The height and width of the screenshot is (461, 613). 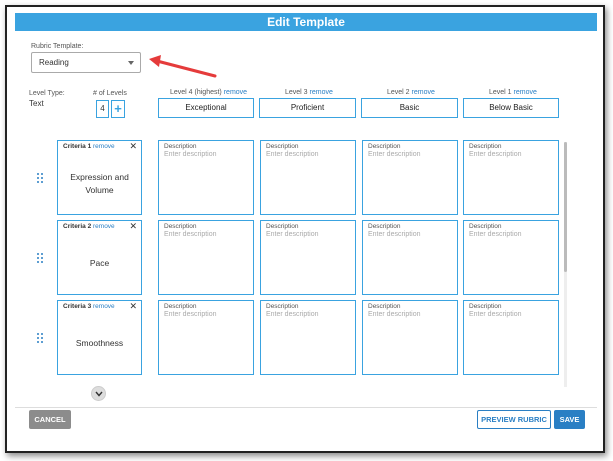 What do you see at coordinates (206, 108) in the screenshot?
I see `level-name-input: Exceptional` at bounding box center [206, 108].